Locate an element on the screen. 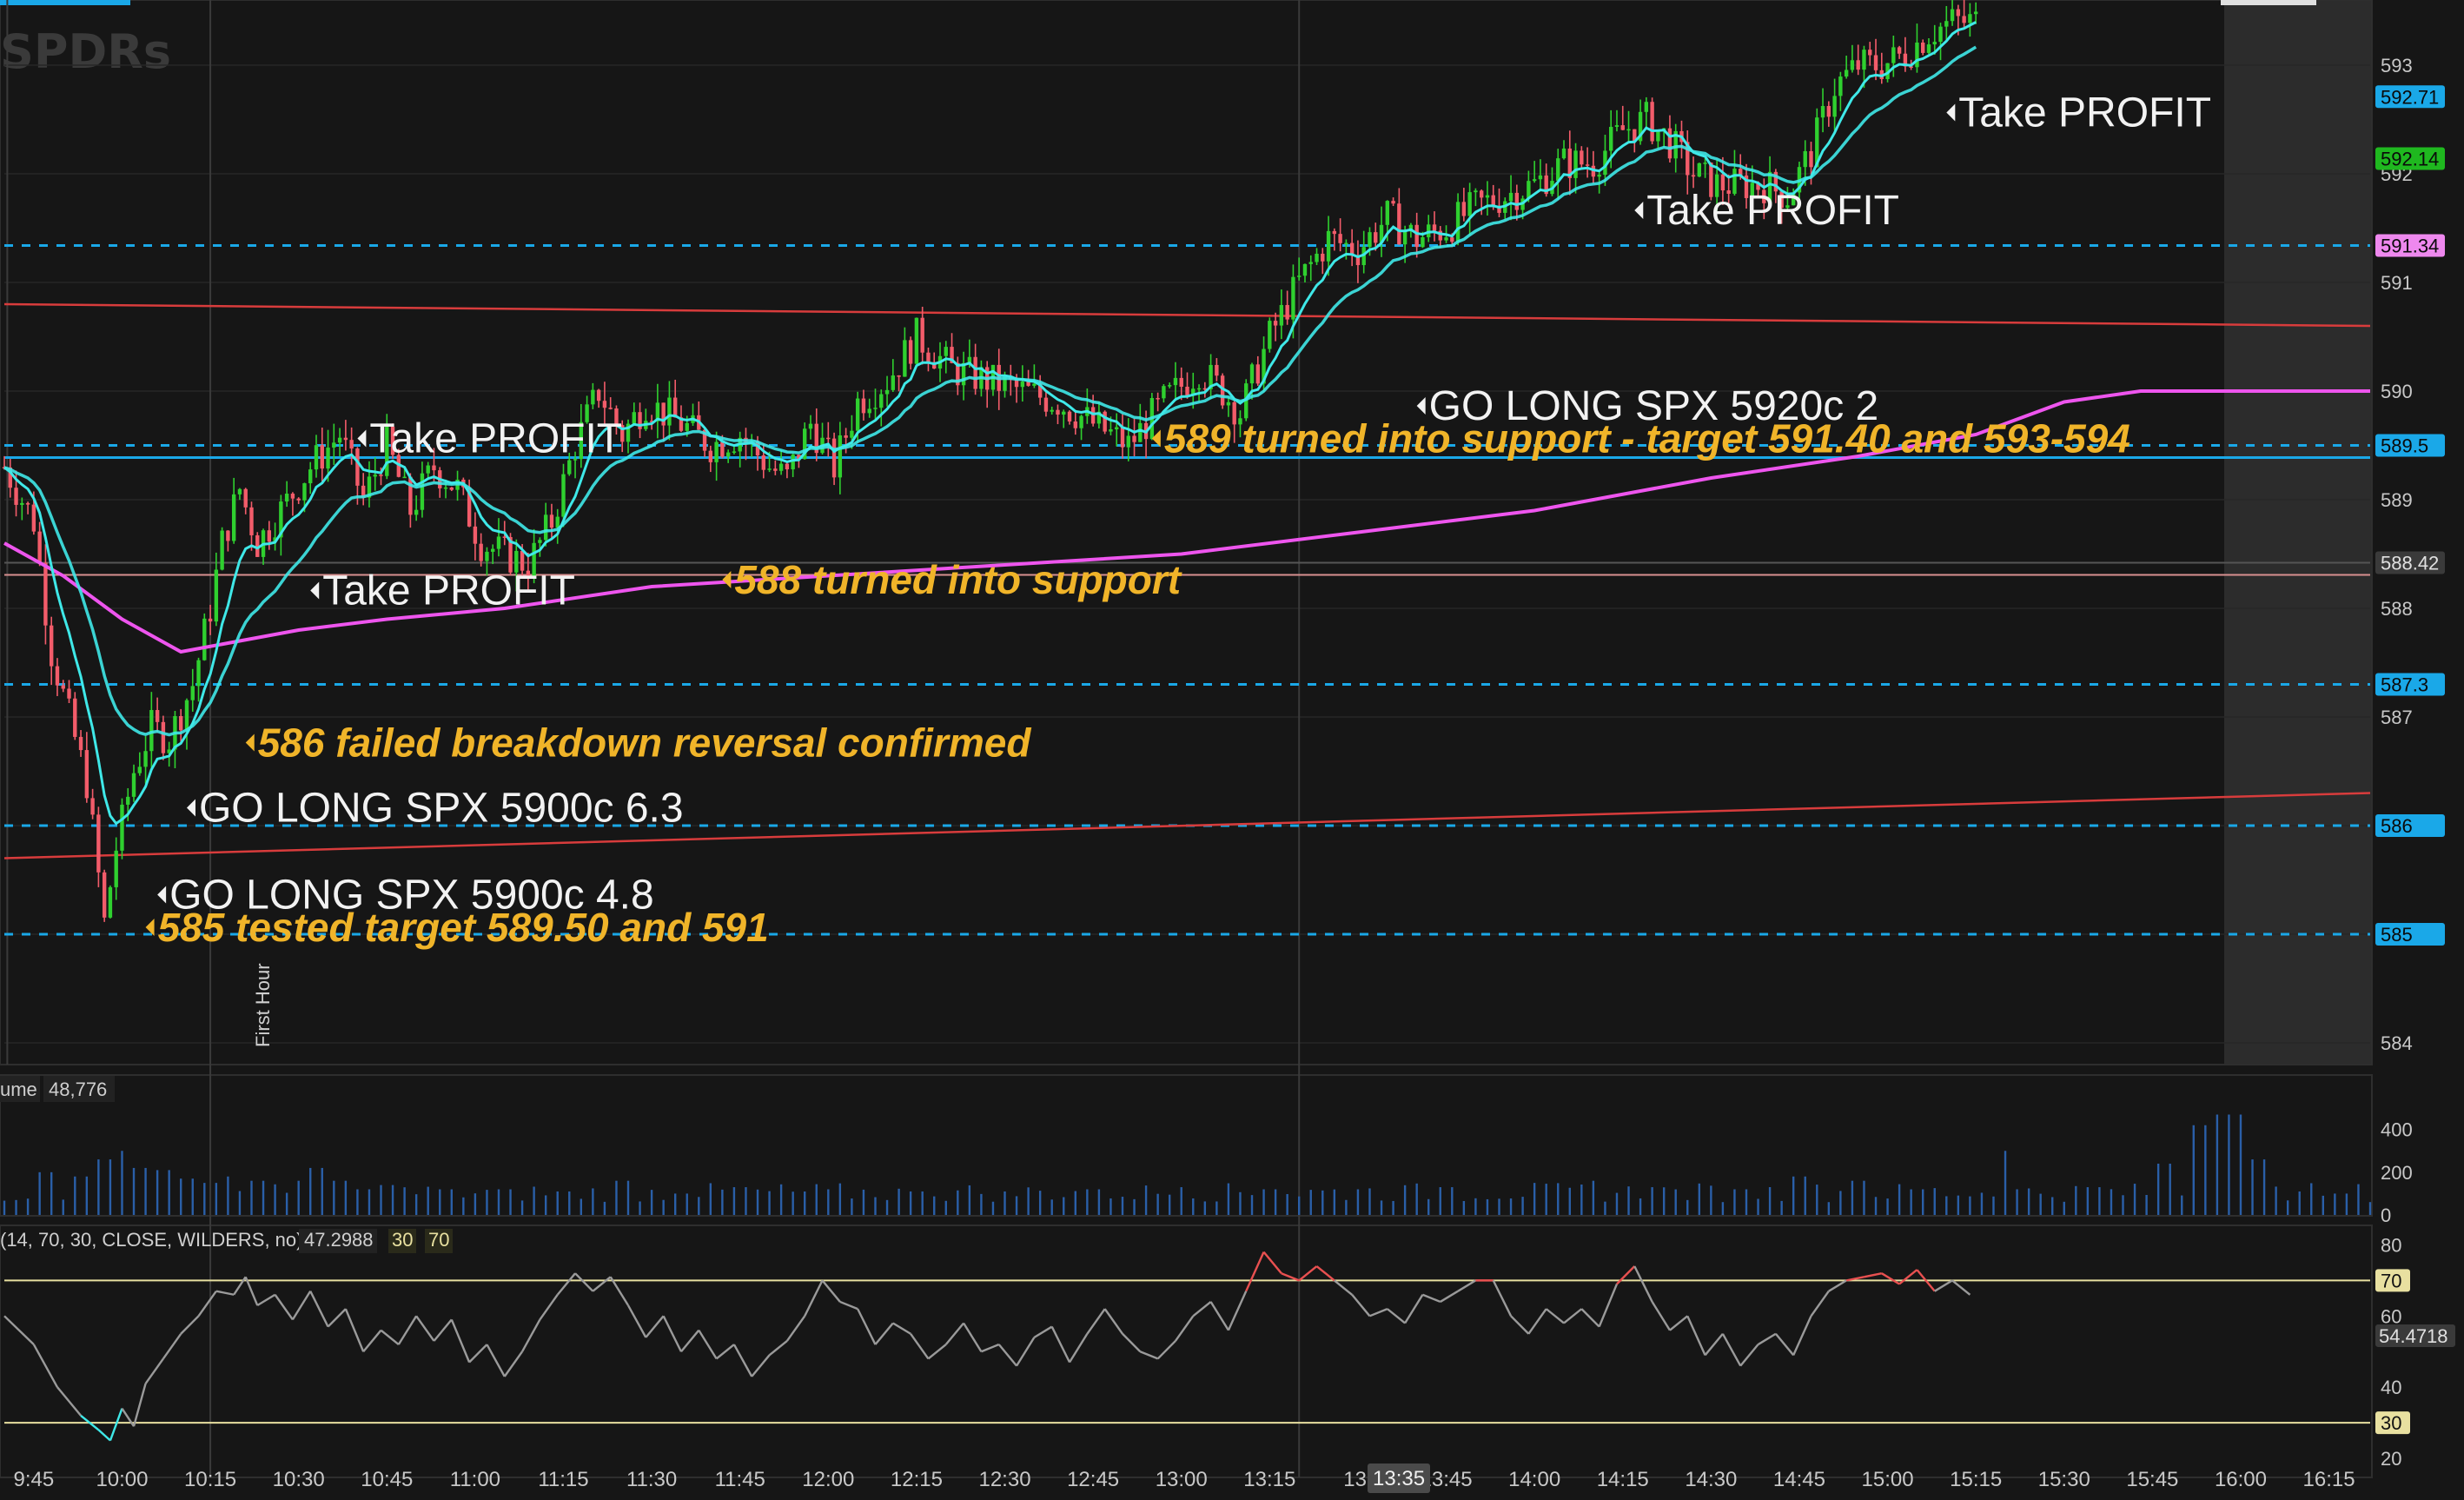 The height and width of the screenshot is (1500, 2464). rsi-tick-label: 60 is located at coordinates (2391, 1316).